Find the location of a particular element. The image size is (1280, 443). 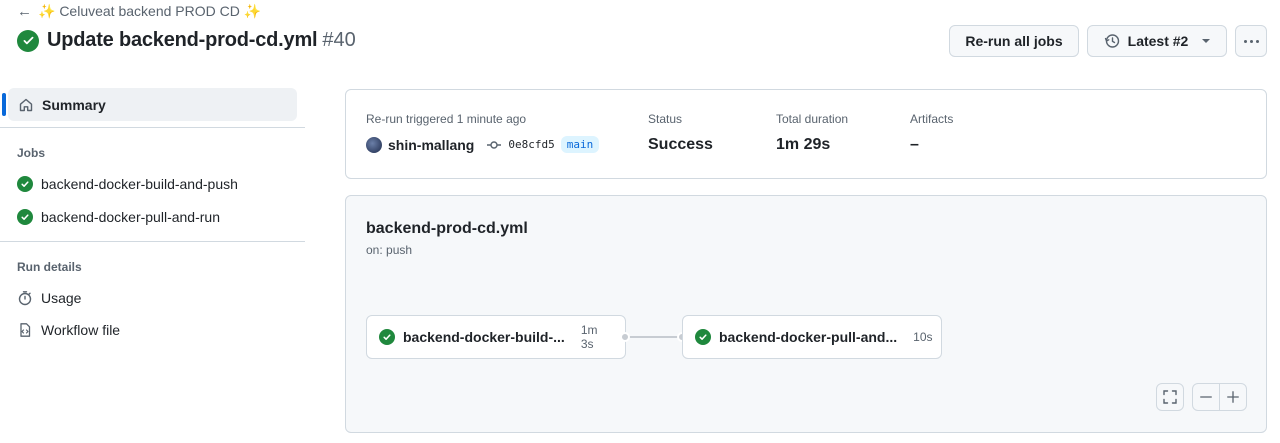

attempt-select-button: Latest #2 is located at coordinates (1157, 41).